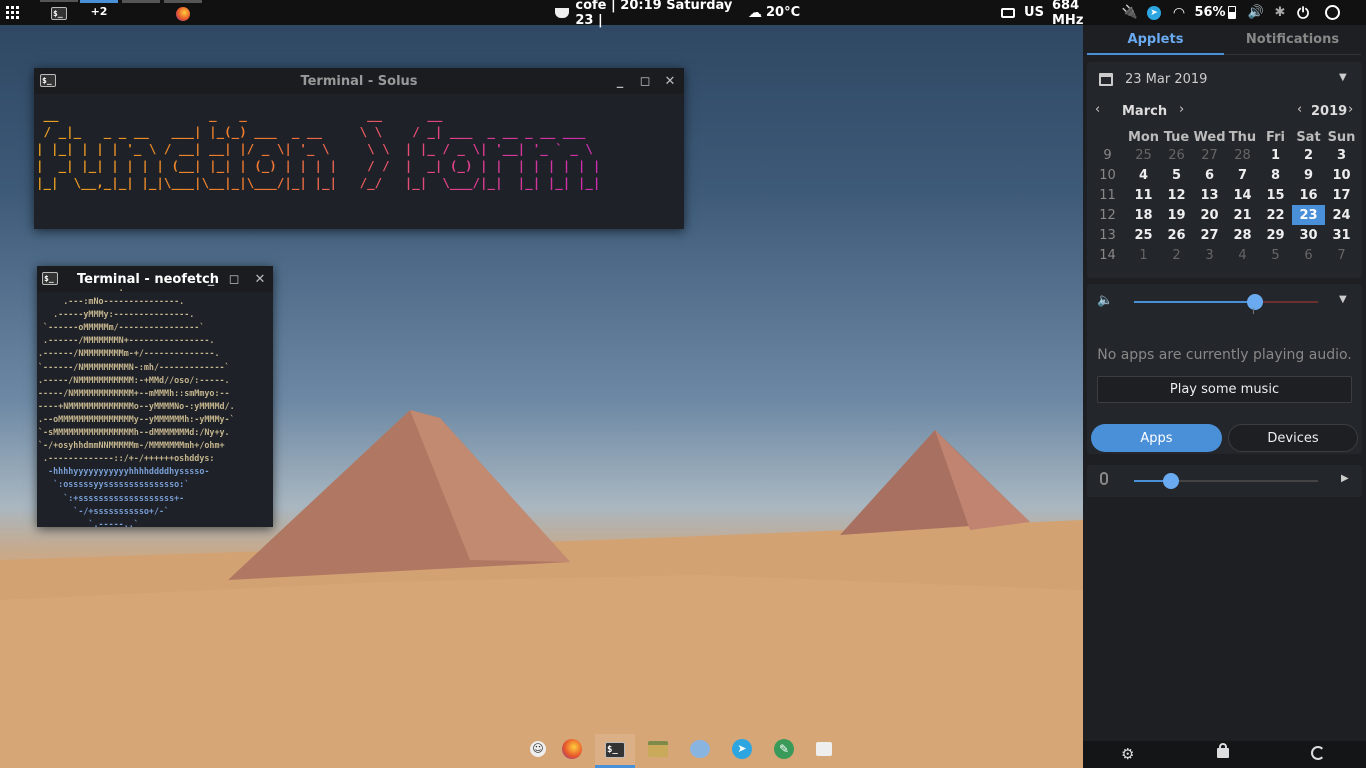 The height and width of the screenshot is (768, 1366). I want to click on weekday-header: Sun, so click(1341, 137).